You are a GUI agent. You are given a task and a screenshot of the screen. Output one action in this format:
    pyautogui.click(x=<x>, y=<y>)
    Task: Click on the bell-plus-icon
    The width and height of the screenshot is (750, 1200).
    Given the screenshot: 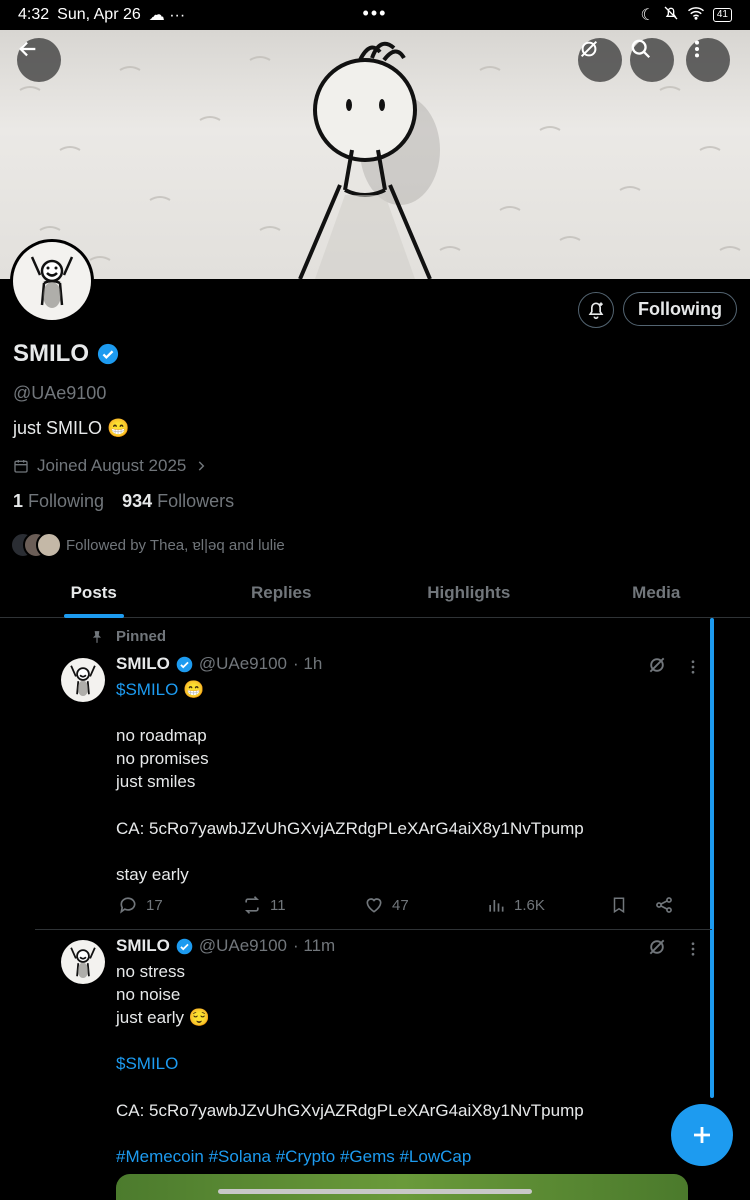 What is the action you would take?
    pyautogui.click(x=596, y=311)
    